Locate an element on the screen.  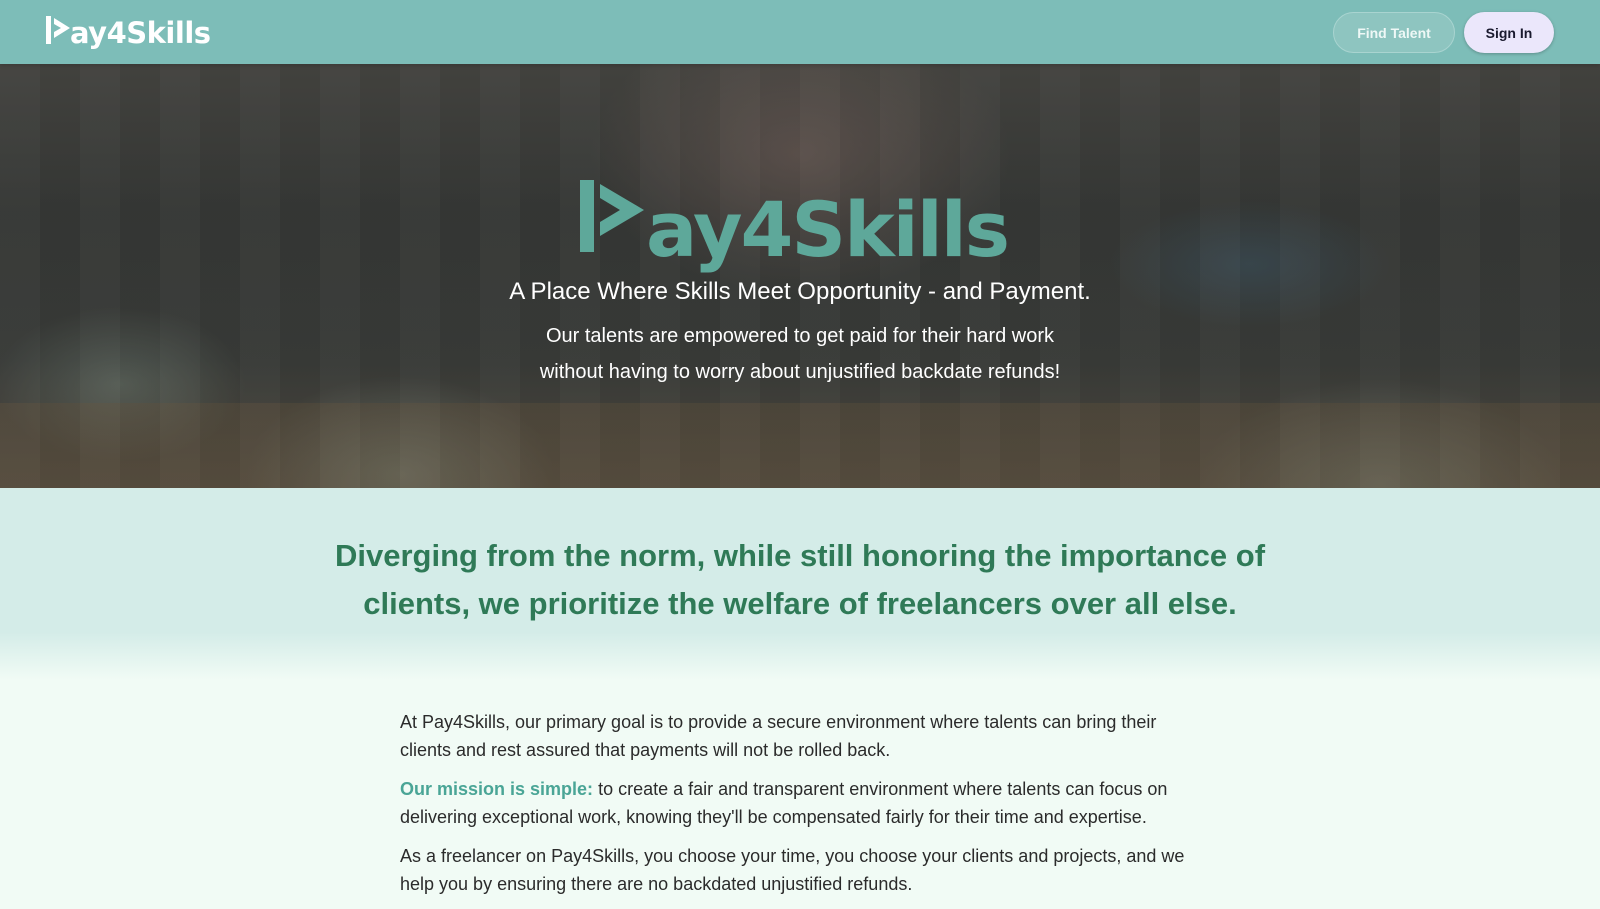
mission-label: Our mission is simple: is located at coordinates (497, 789).